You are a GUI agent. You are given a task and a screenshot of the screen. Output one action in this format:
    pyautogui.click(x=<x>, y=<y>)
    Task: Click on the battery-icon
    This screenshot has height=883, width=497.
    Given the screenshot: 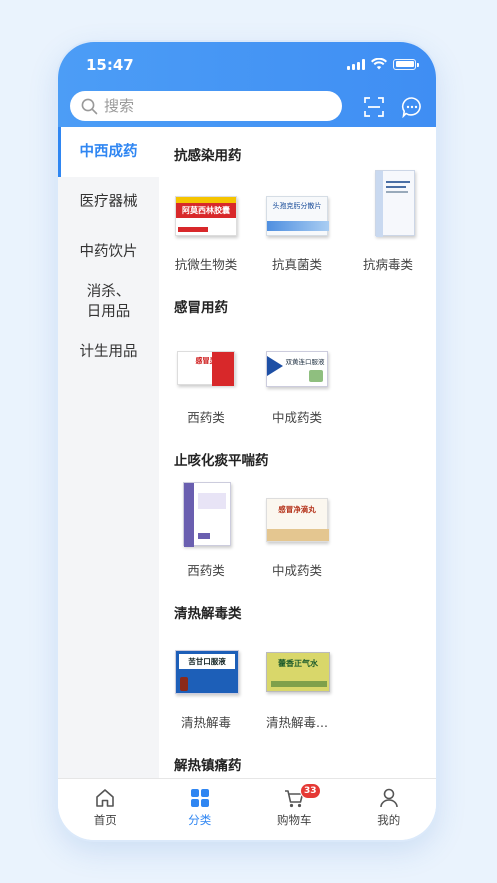 What is the action you would take?
    pyautogui.click(x=406, y=64)
    